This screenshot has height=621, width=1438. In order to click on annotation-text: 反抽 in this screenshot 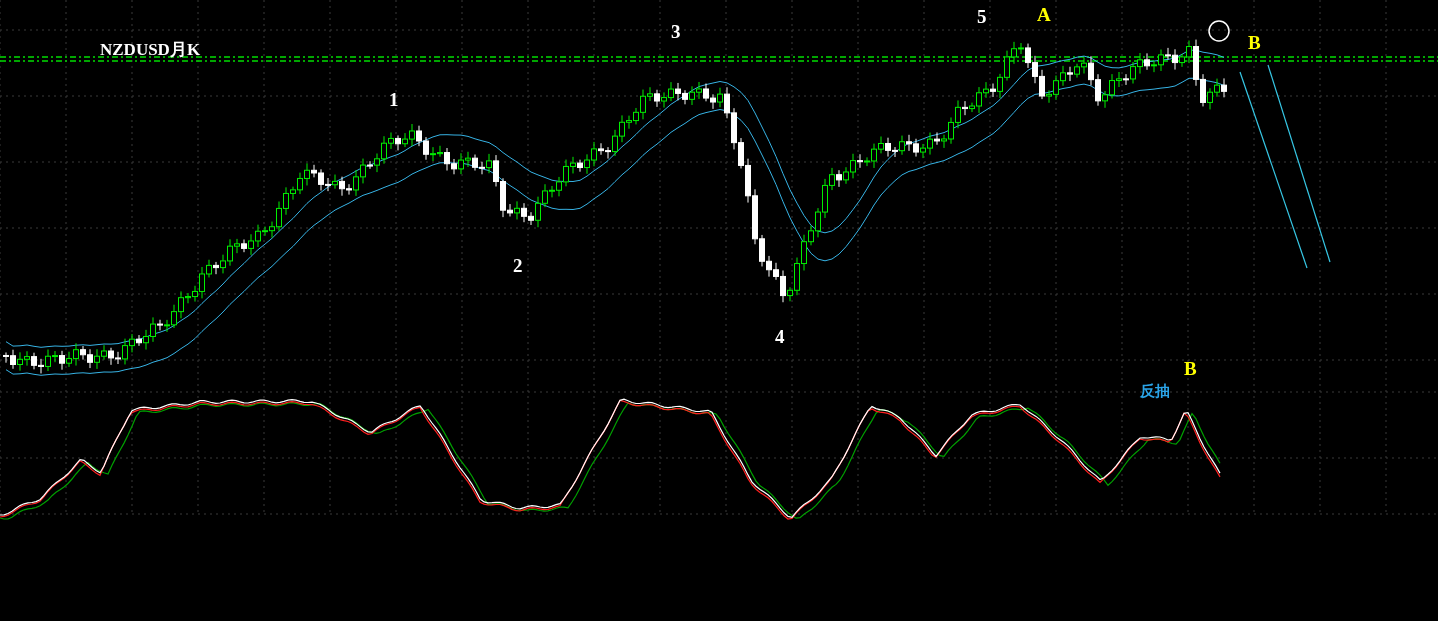, I will do `click(1155, 391)`.